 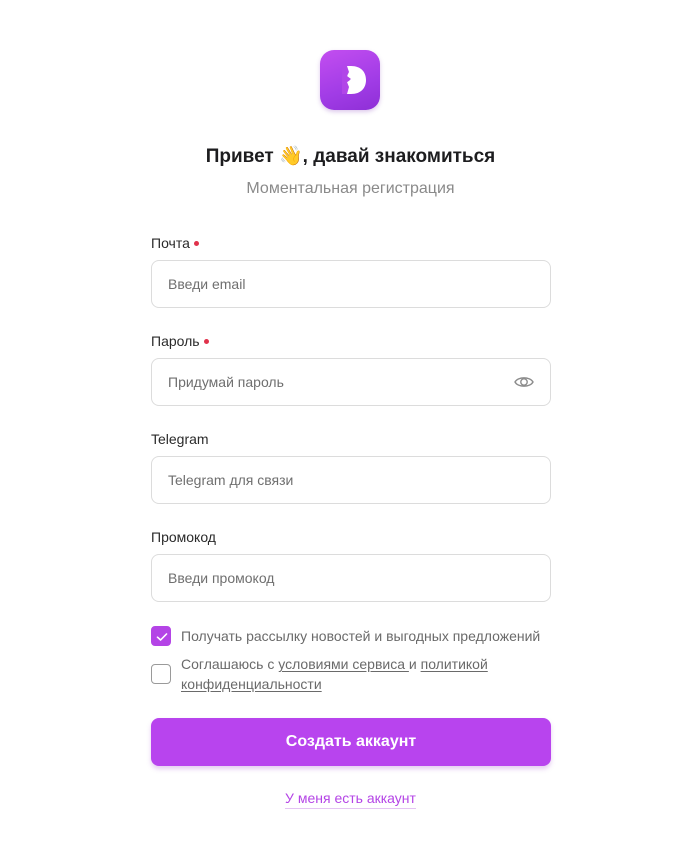 I want to click on password-field, so click(x=330, y=382).